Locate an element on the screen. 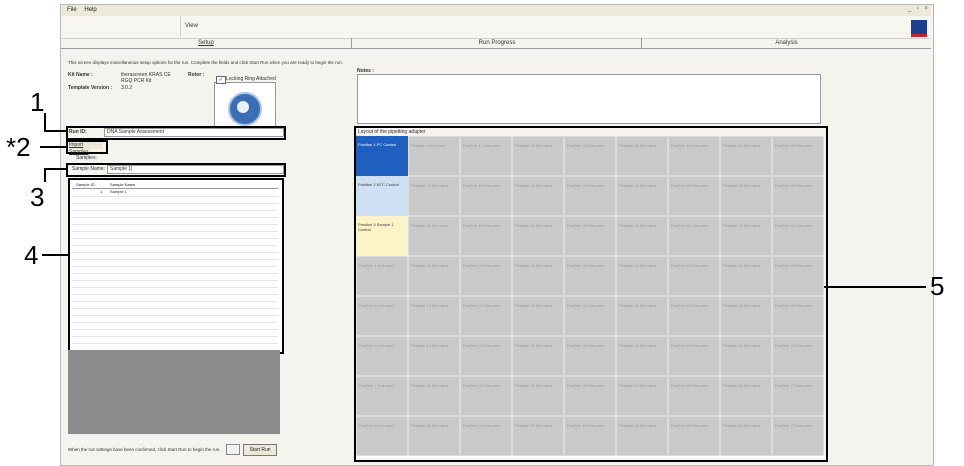 The height and width of the screenshot is (466, 964). run-id-input: DNA Sample Assessment is located at coordinates (194, 132).